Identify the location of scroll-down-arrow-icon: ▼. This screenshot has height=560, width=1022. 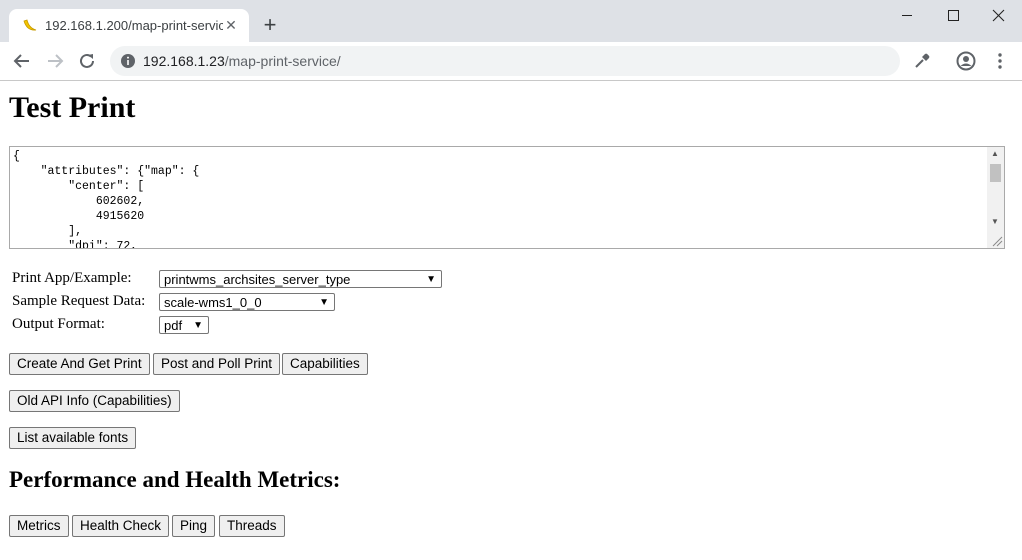
(995, 221).